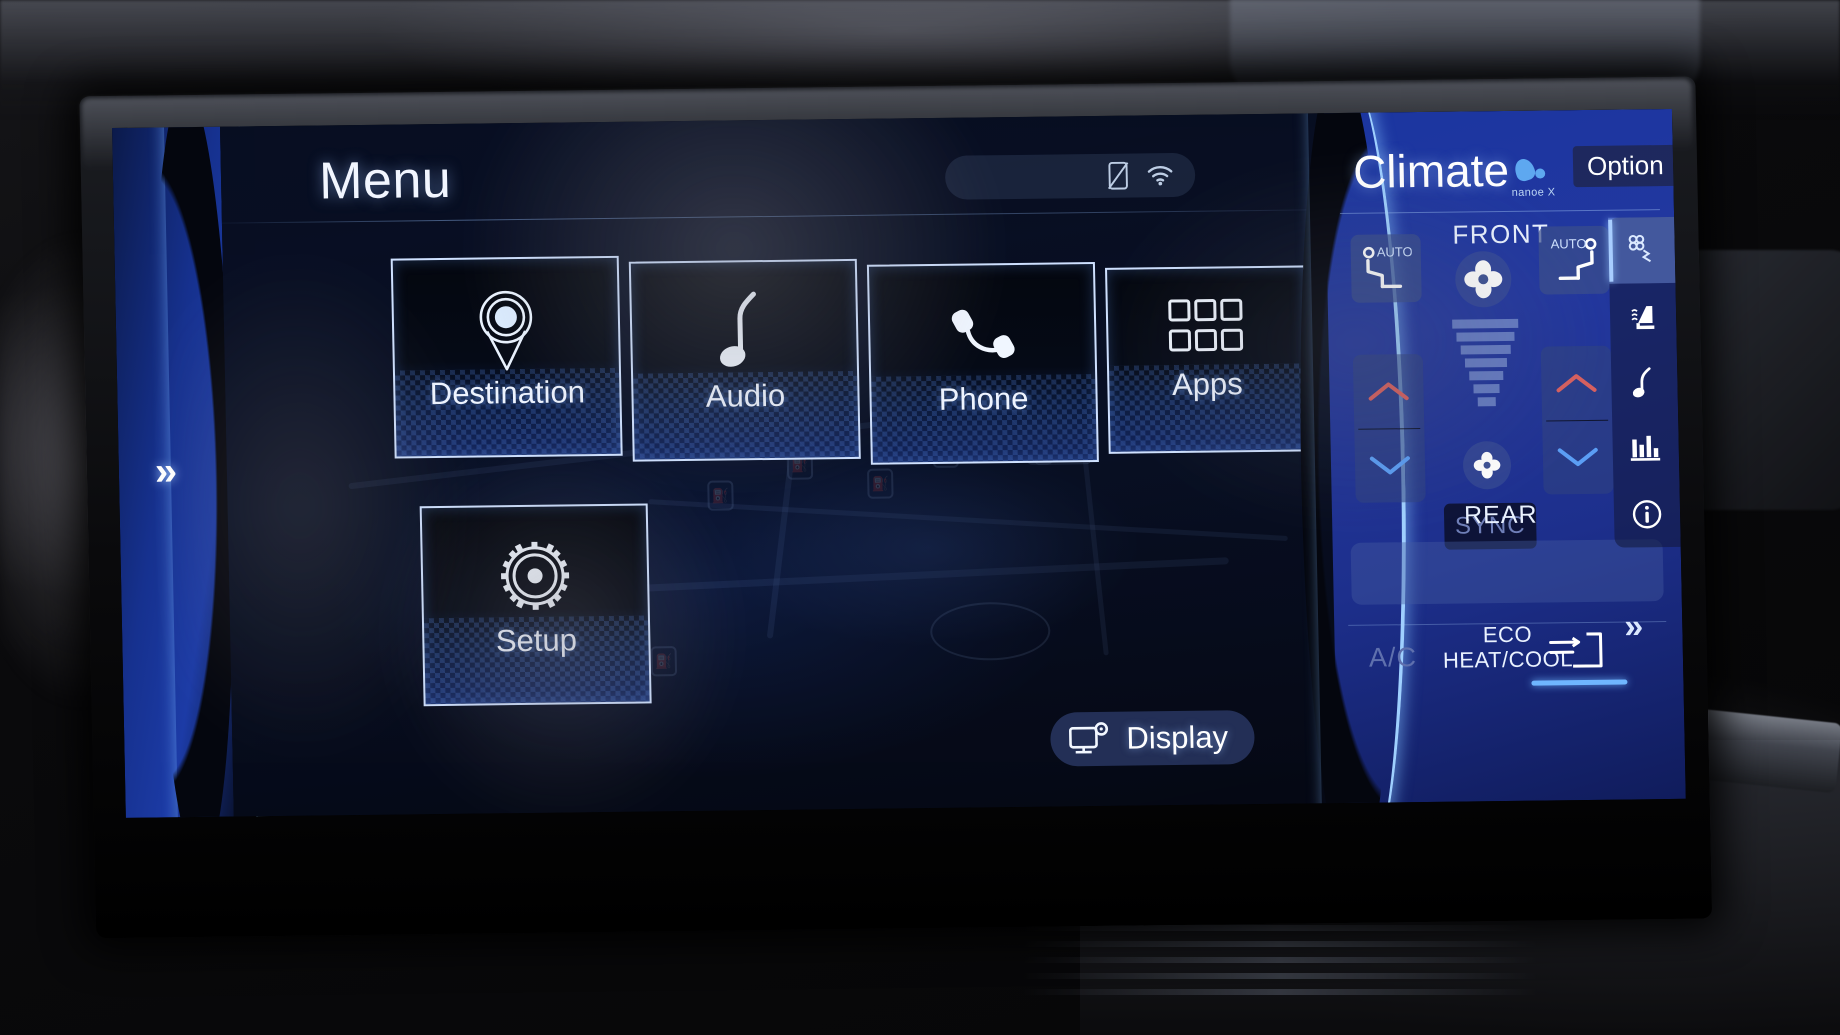 The height and width of the screenshot is (1035, 1840). What do you see at coordinates (1533, 177) in the screenshot?
I see `nanoe-x-logo: nanoe X` at bounding box center [1533, 177].